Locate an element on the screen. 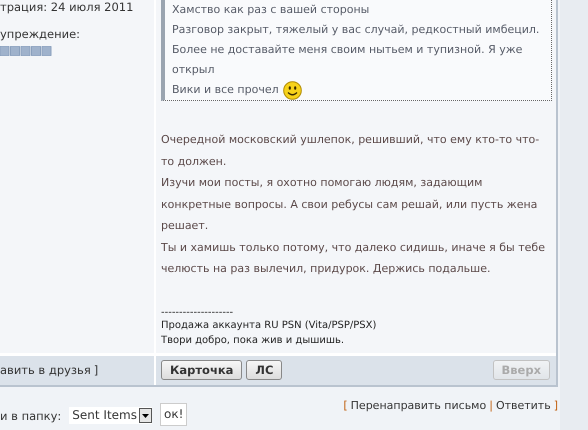 The width and height of the screenshot is (588, 430). signature-text: Продажа аккаунта RU PSN (Vita/PSP/PSX) is located at coordinates (269, 325).